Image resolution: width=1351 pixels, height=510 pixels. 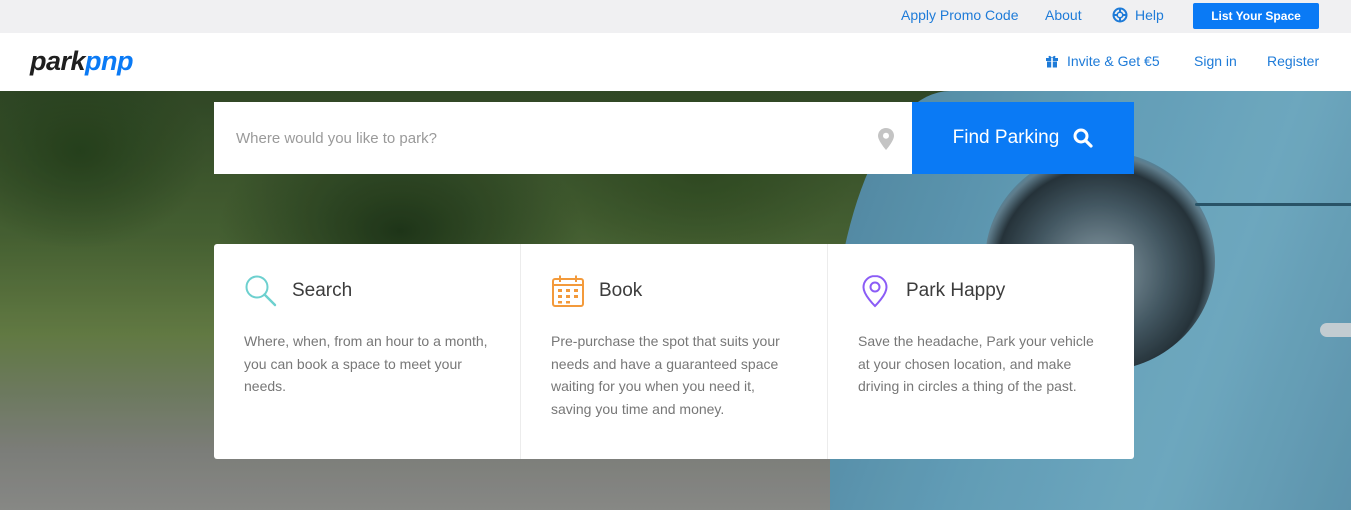 I want to click on parkpnp-logo: parkpnp, so click(x=82, y=61).